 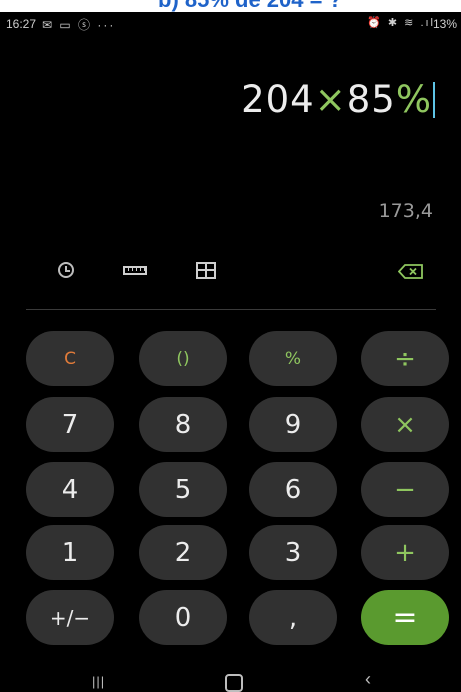 I want to click on digit-4-button: 4, so click(x=70, y=489).